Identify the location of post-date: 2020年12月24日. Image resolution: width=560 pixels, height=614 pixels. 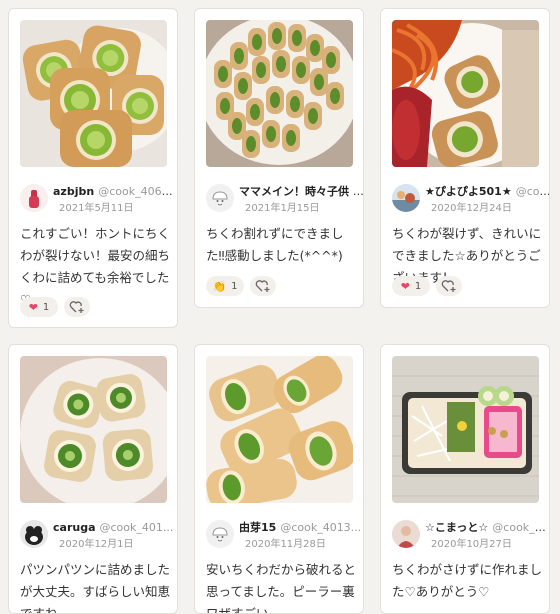
(471, 208).